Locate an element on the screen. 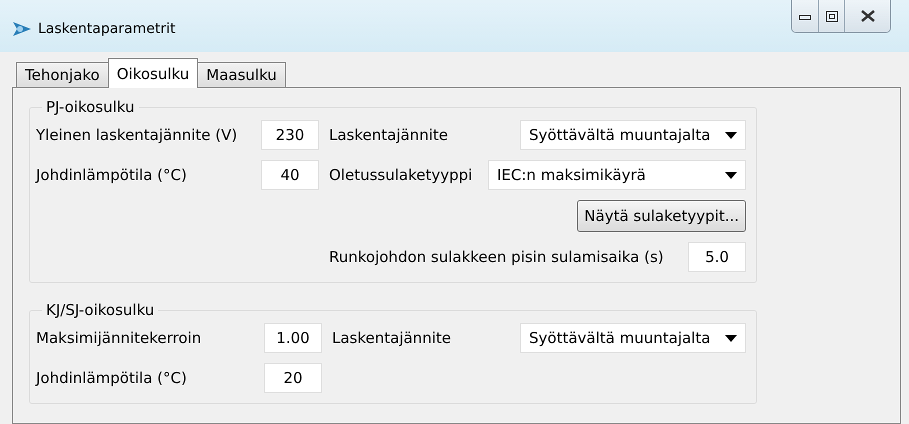  input-field: 40 is located at coordinates (290, 175).